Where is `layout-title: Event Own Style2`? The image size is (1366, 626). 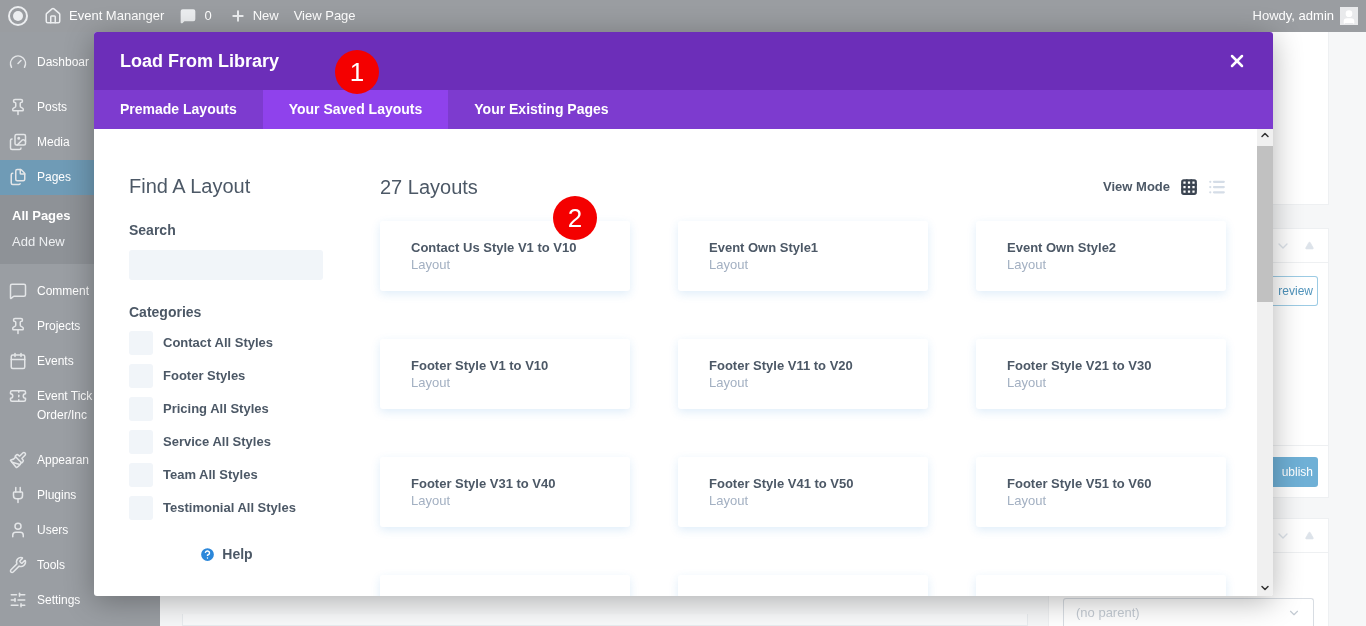
layout-title: Event Own Style2 is located at coordinates (1062, 247).